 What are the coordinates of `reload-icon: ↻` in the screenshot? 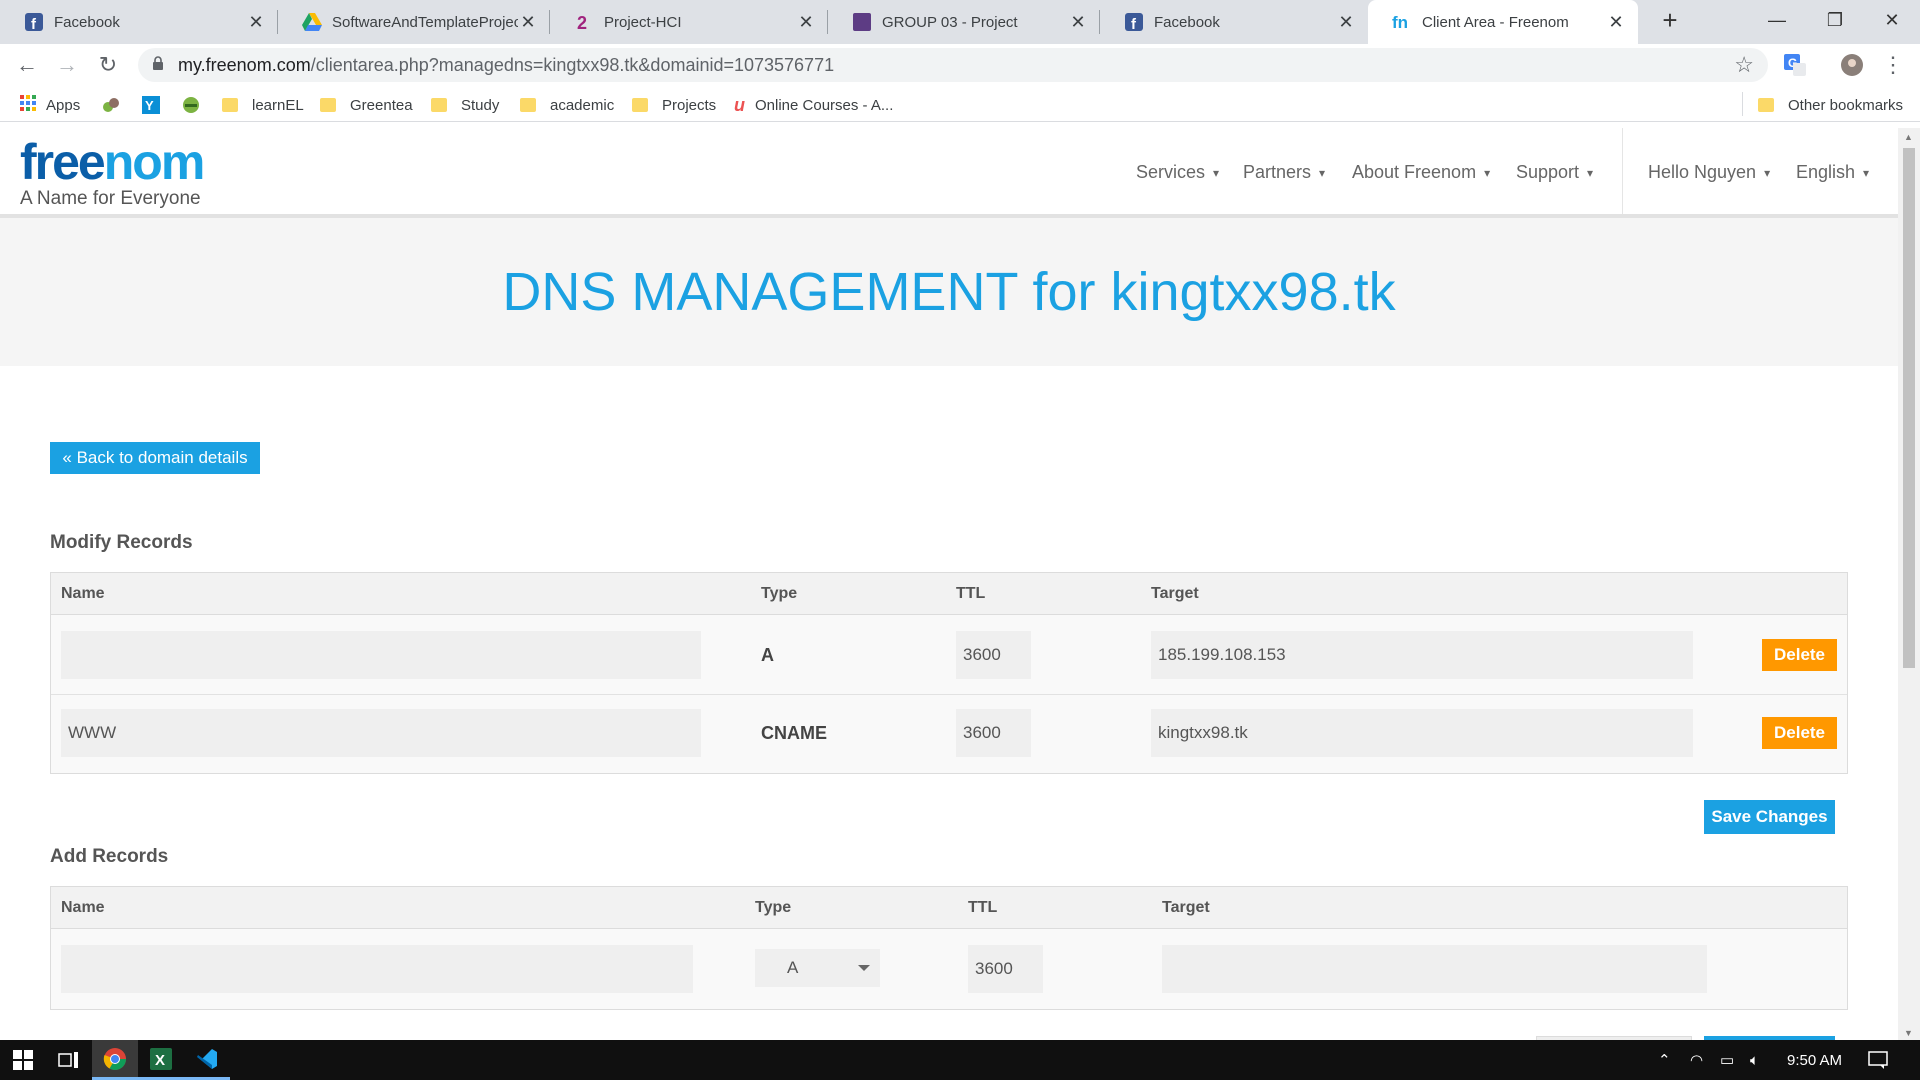 It's located at (108, 65).